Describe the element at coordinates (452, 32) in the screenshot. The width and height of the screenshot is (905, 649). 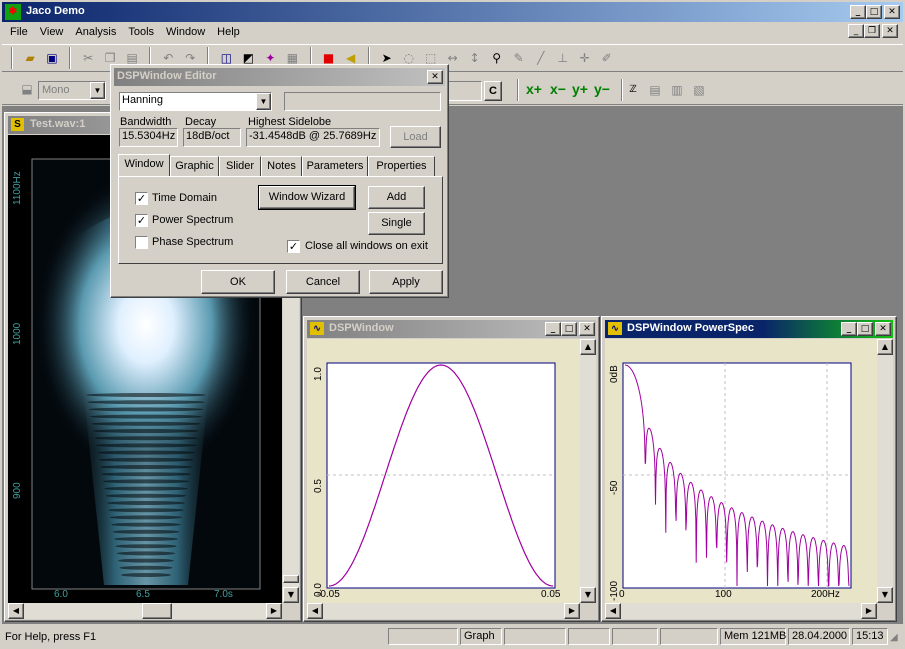
I see `menu-bar: File View Analysis Tools Window Help` at that location.